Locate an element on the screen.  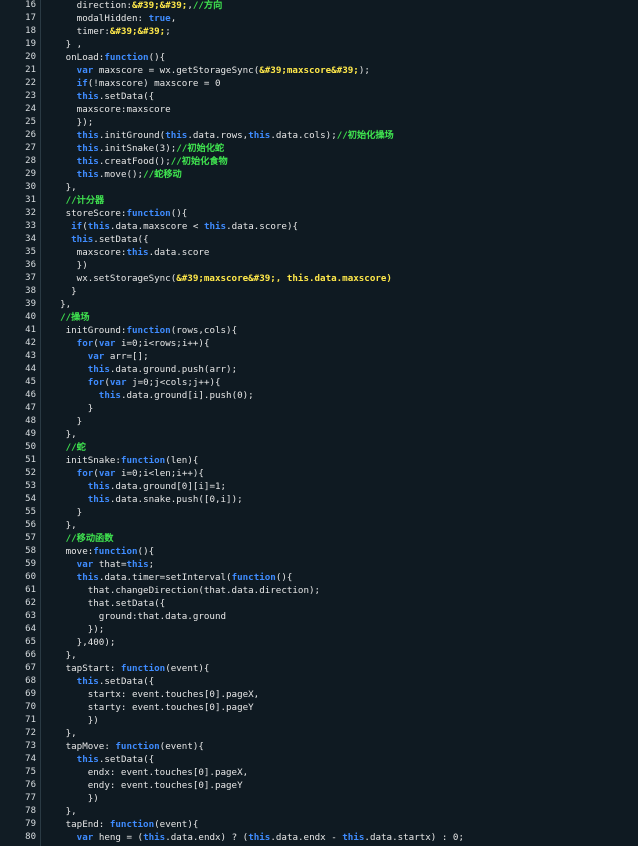
code-token: } is located at coordinates (66, 421).